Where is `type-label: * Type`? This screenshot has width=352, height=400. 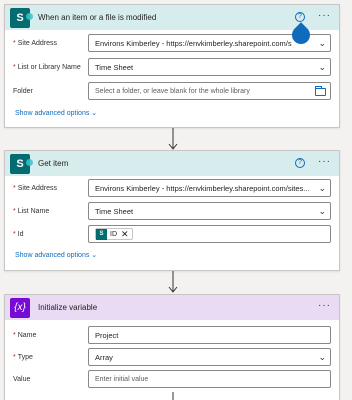
type-label: * Type is located at coordinates (23, 357).